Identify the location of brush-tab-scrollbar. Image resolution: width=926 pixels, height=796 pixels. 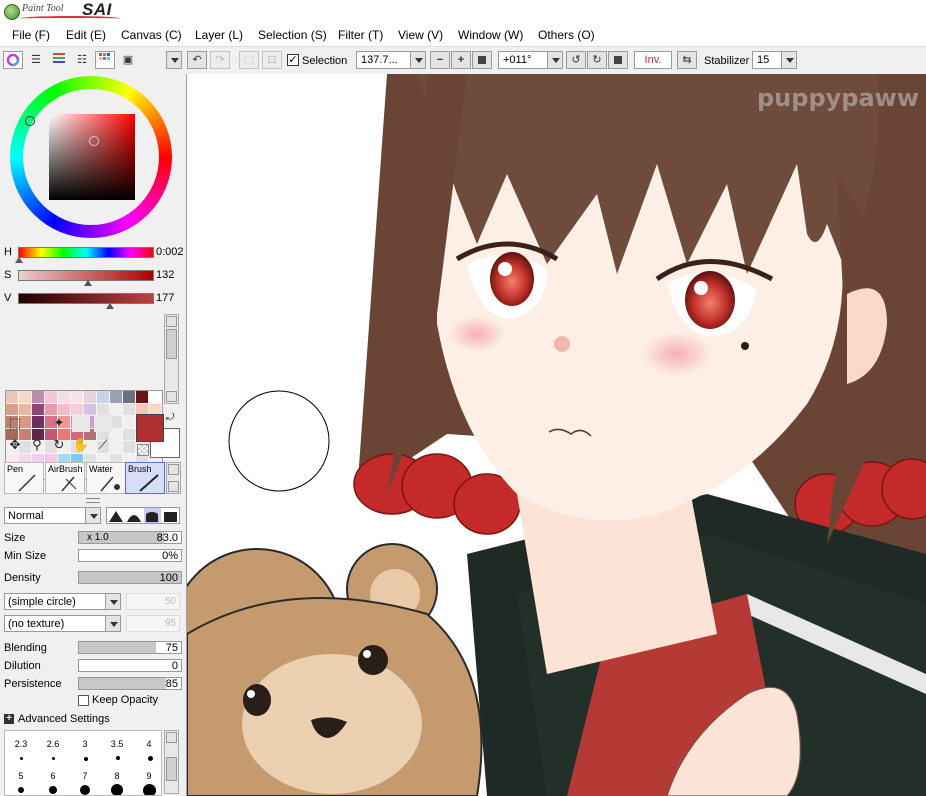
(173, 478).